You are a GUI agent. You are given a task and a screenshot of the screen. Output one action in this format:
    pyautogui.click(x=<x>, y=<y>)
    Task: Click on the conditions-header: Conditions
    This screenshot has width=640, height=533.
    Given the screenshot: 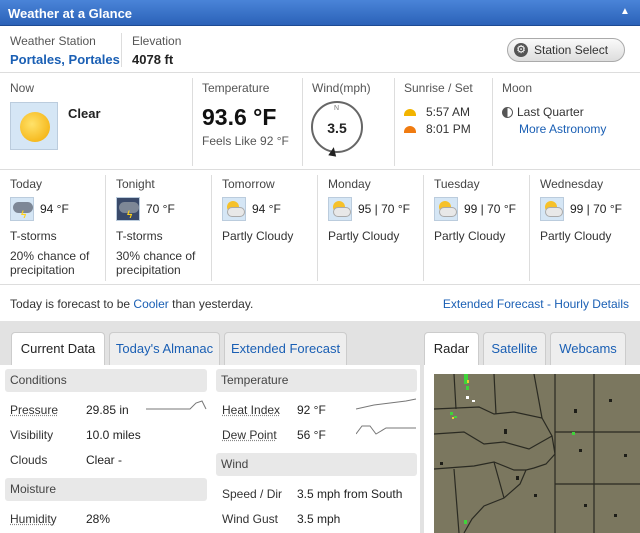 What is the action you would take?
    pyautogui.click(x=106, y=380)
    